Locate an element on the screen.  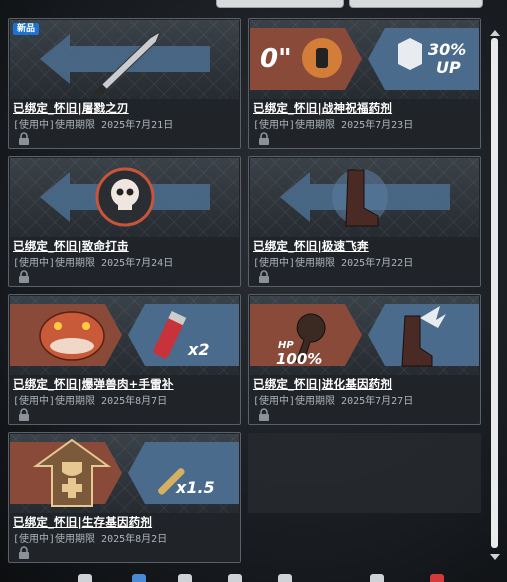
inventory-item-card: 新品 已绑定_怀旧|屠戮之刃 [使用中]使用期限 2025年7月21日 is located at coordinates (124, 83).